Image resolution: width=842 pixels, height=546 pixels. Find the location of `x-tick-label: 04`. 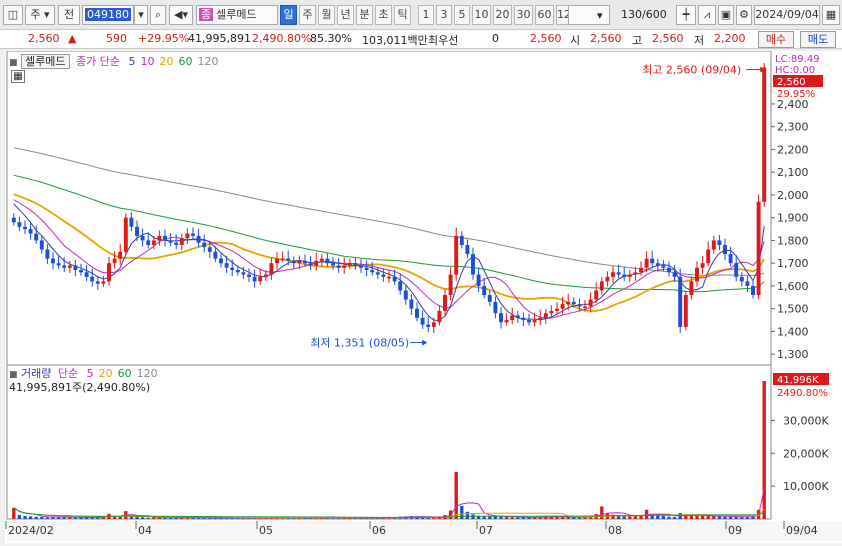

x-tick-label: 04 is located at coordinates (145, 530).